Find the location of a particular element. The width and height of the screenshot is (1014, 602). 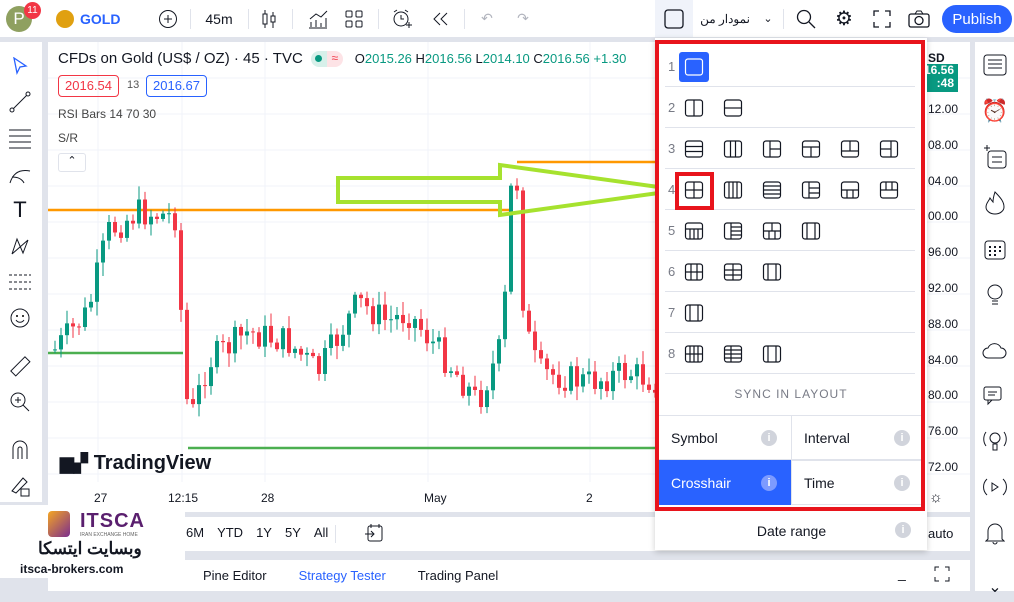

axis-settings-icon: ☼ is located at coordinates (936, 497).